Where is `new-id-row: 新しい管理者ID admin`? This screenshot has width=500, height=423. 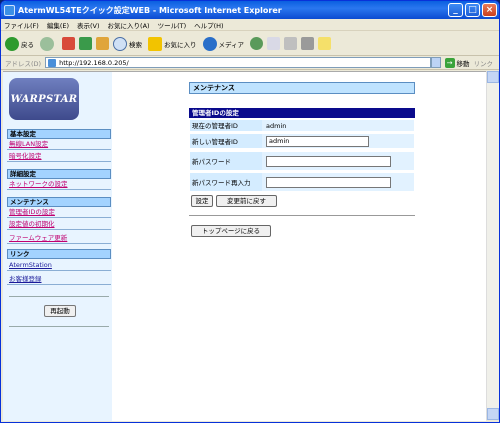 new-id-row: 新しい管理者ID admin is located at coordinates (302, 141).